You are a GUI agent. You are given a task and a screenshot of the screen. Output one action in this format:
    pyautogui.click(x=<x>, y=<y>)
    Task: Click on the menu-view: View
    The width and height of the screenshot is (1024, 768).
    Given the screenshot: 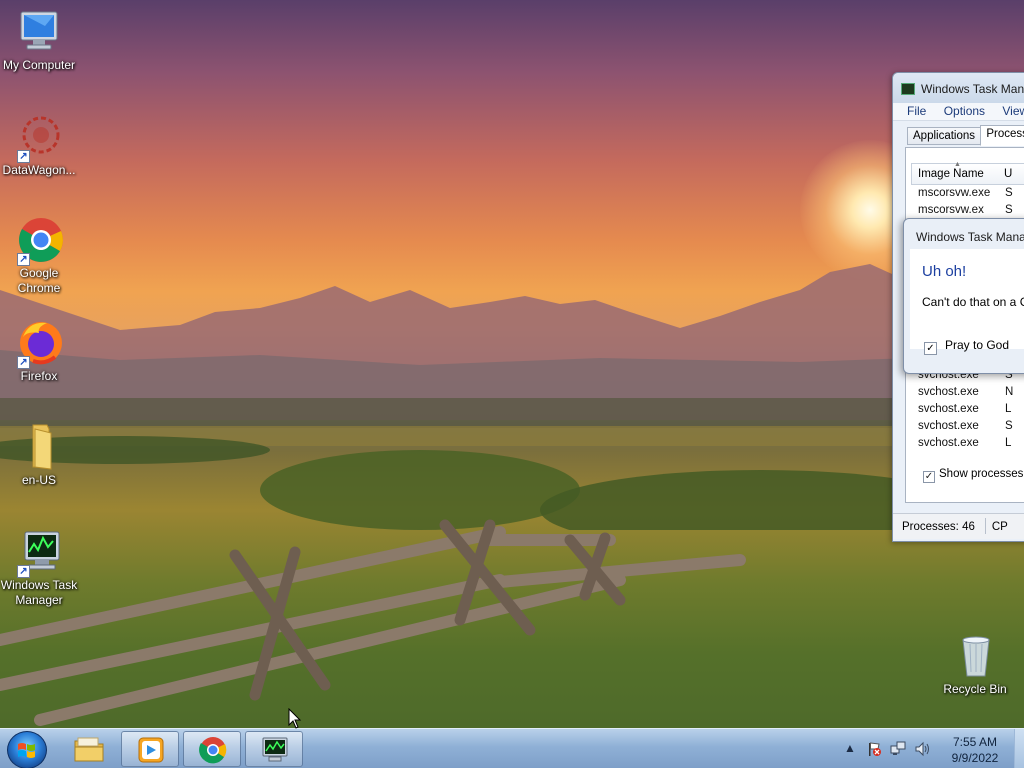 What is the action you would take?
    pyautogui.click(x=1013, y=111)
    